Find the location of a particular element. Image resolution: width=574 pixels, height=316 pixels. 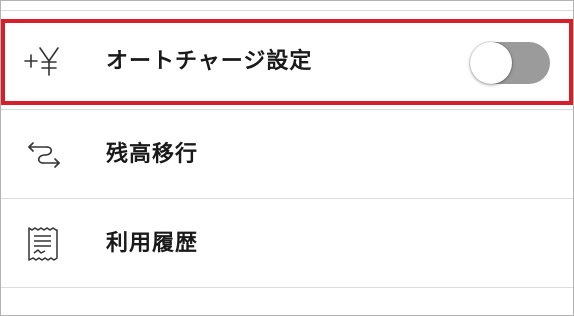

receipt-icon is located at coordinates (43, 244).